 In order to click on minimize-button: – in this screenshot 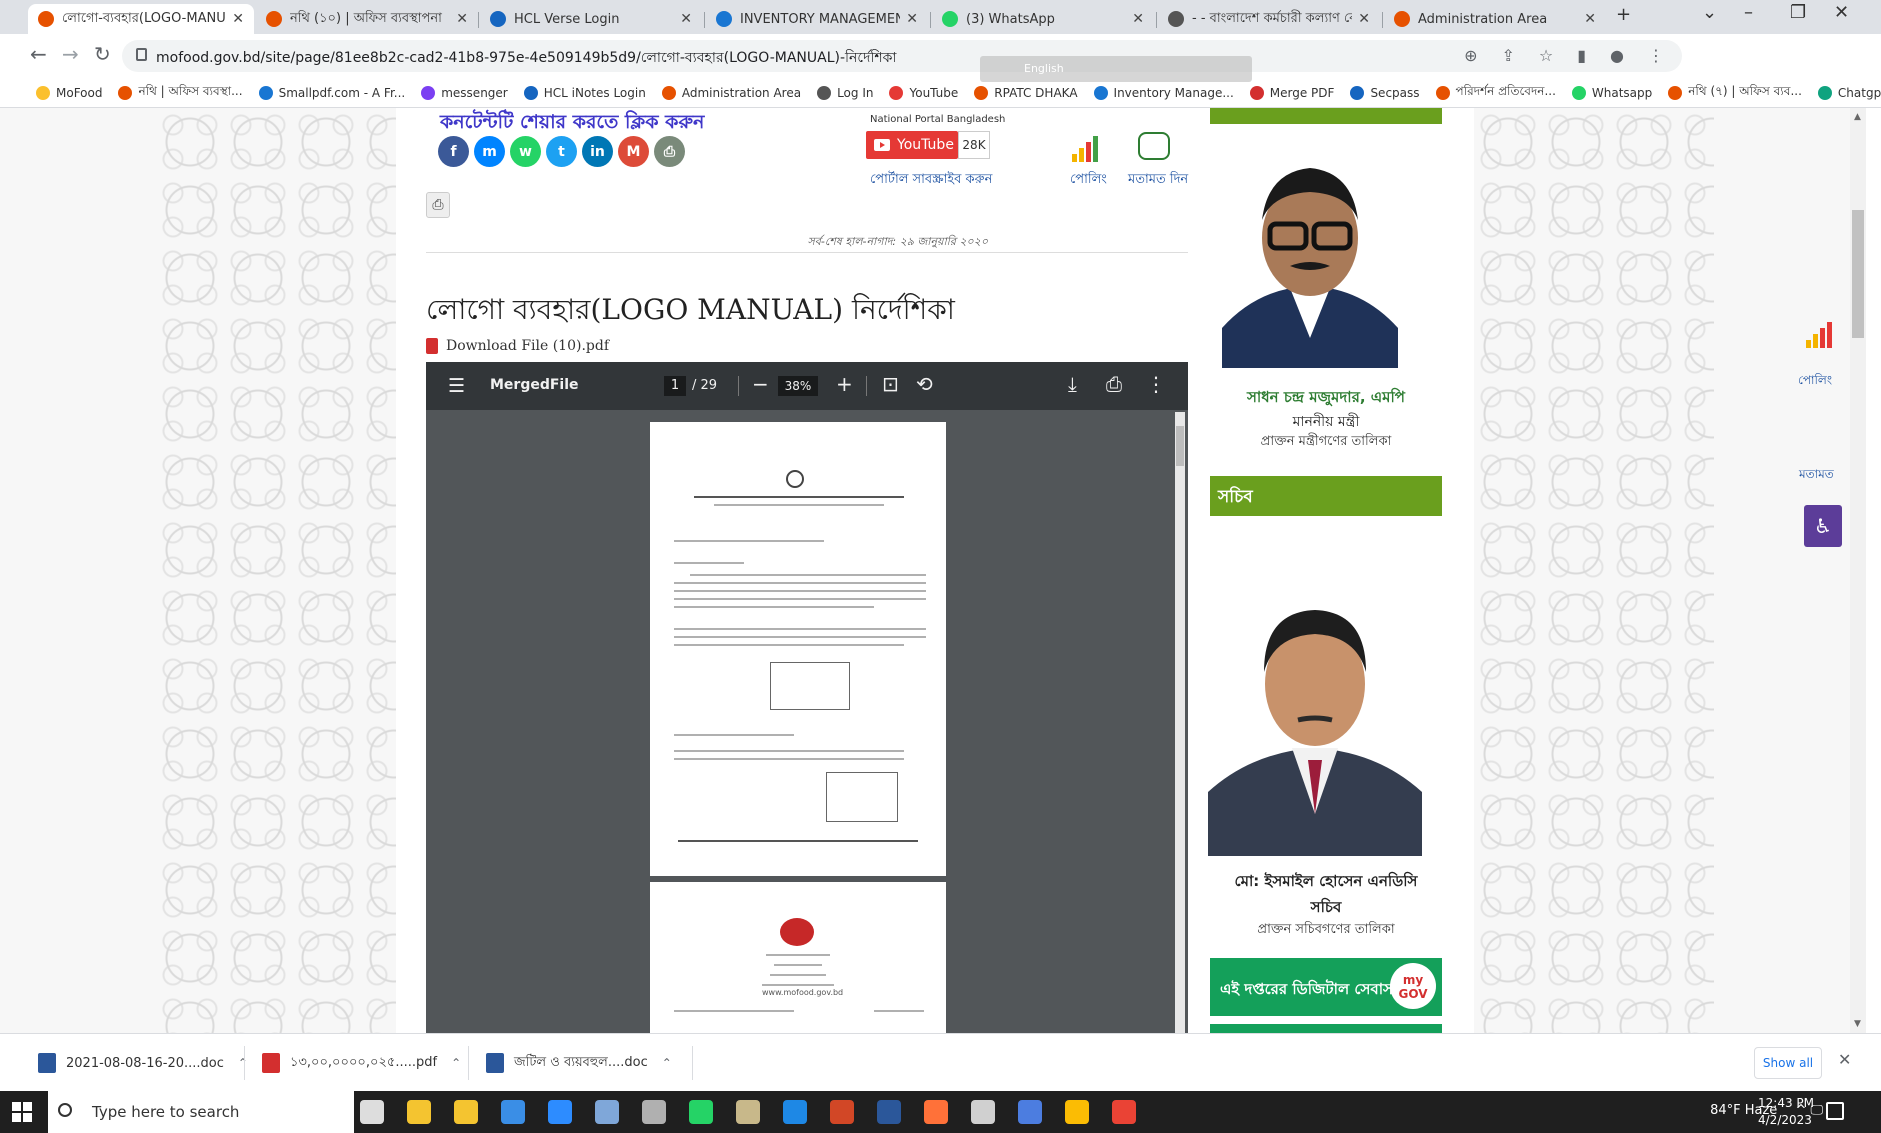, I will do `click(1748, 12)`.